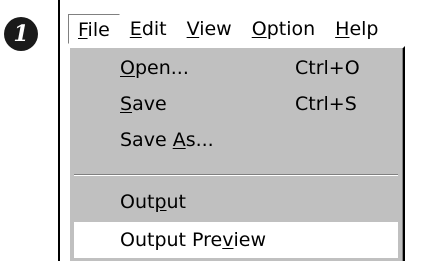 The image size is (438, 261). Describe the element at coordinates (236, 68) in the screenshot. I see `menu-item-open: Open... Ctrl+O` at that location.